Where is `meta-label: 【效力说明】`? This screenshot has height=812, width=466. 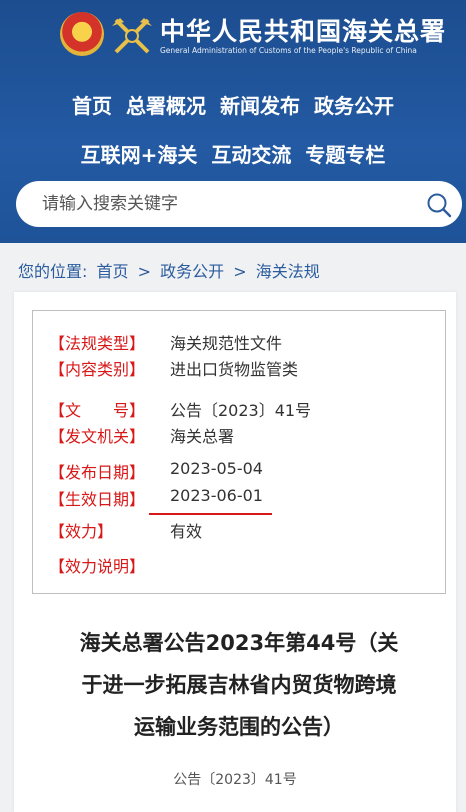 meta-label: 【效力说明】 is located at coordinates (97, 566).